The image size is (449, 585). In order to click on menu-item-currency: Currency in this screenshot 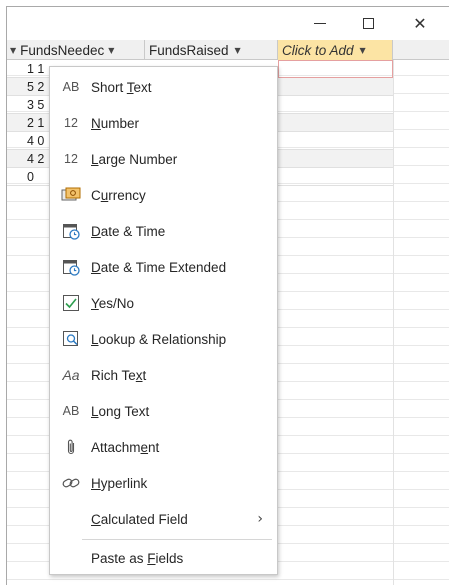, I will do `click(163, 195)`.